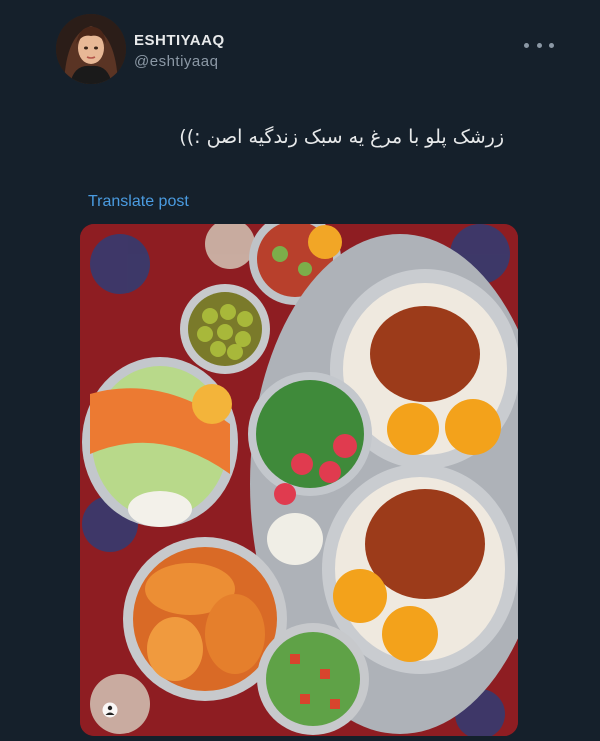 This screenshot has height=741, width=600. Describe the element at coordinates (539, 45) in the screenshot. I see `more-options-icon` at that location.